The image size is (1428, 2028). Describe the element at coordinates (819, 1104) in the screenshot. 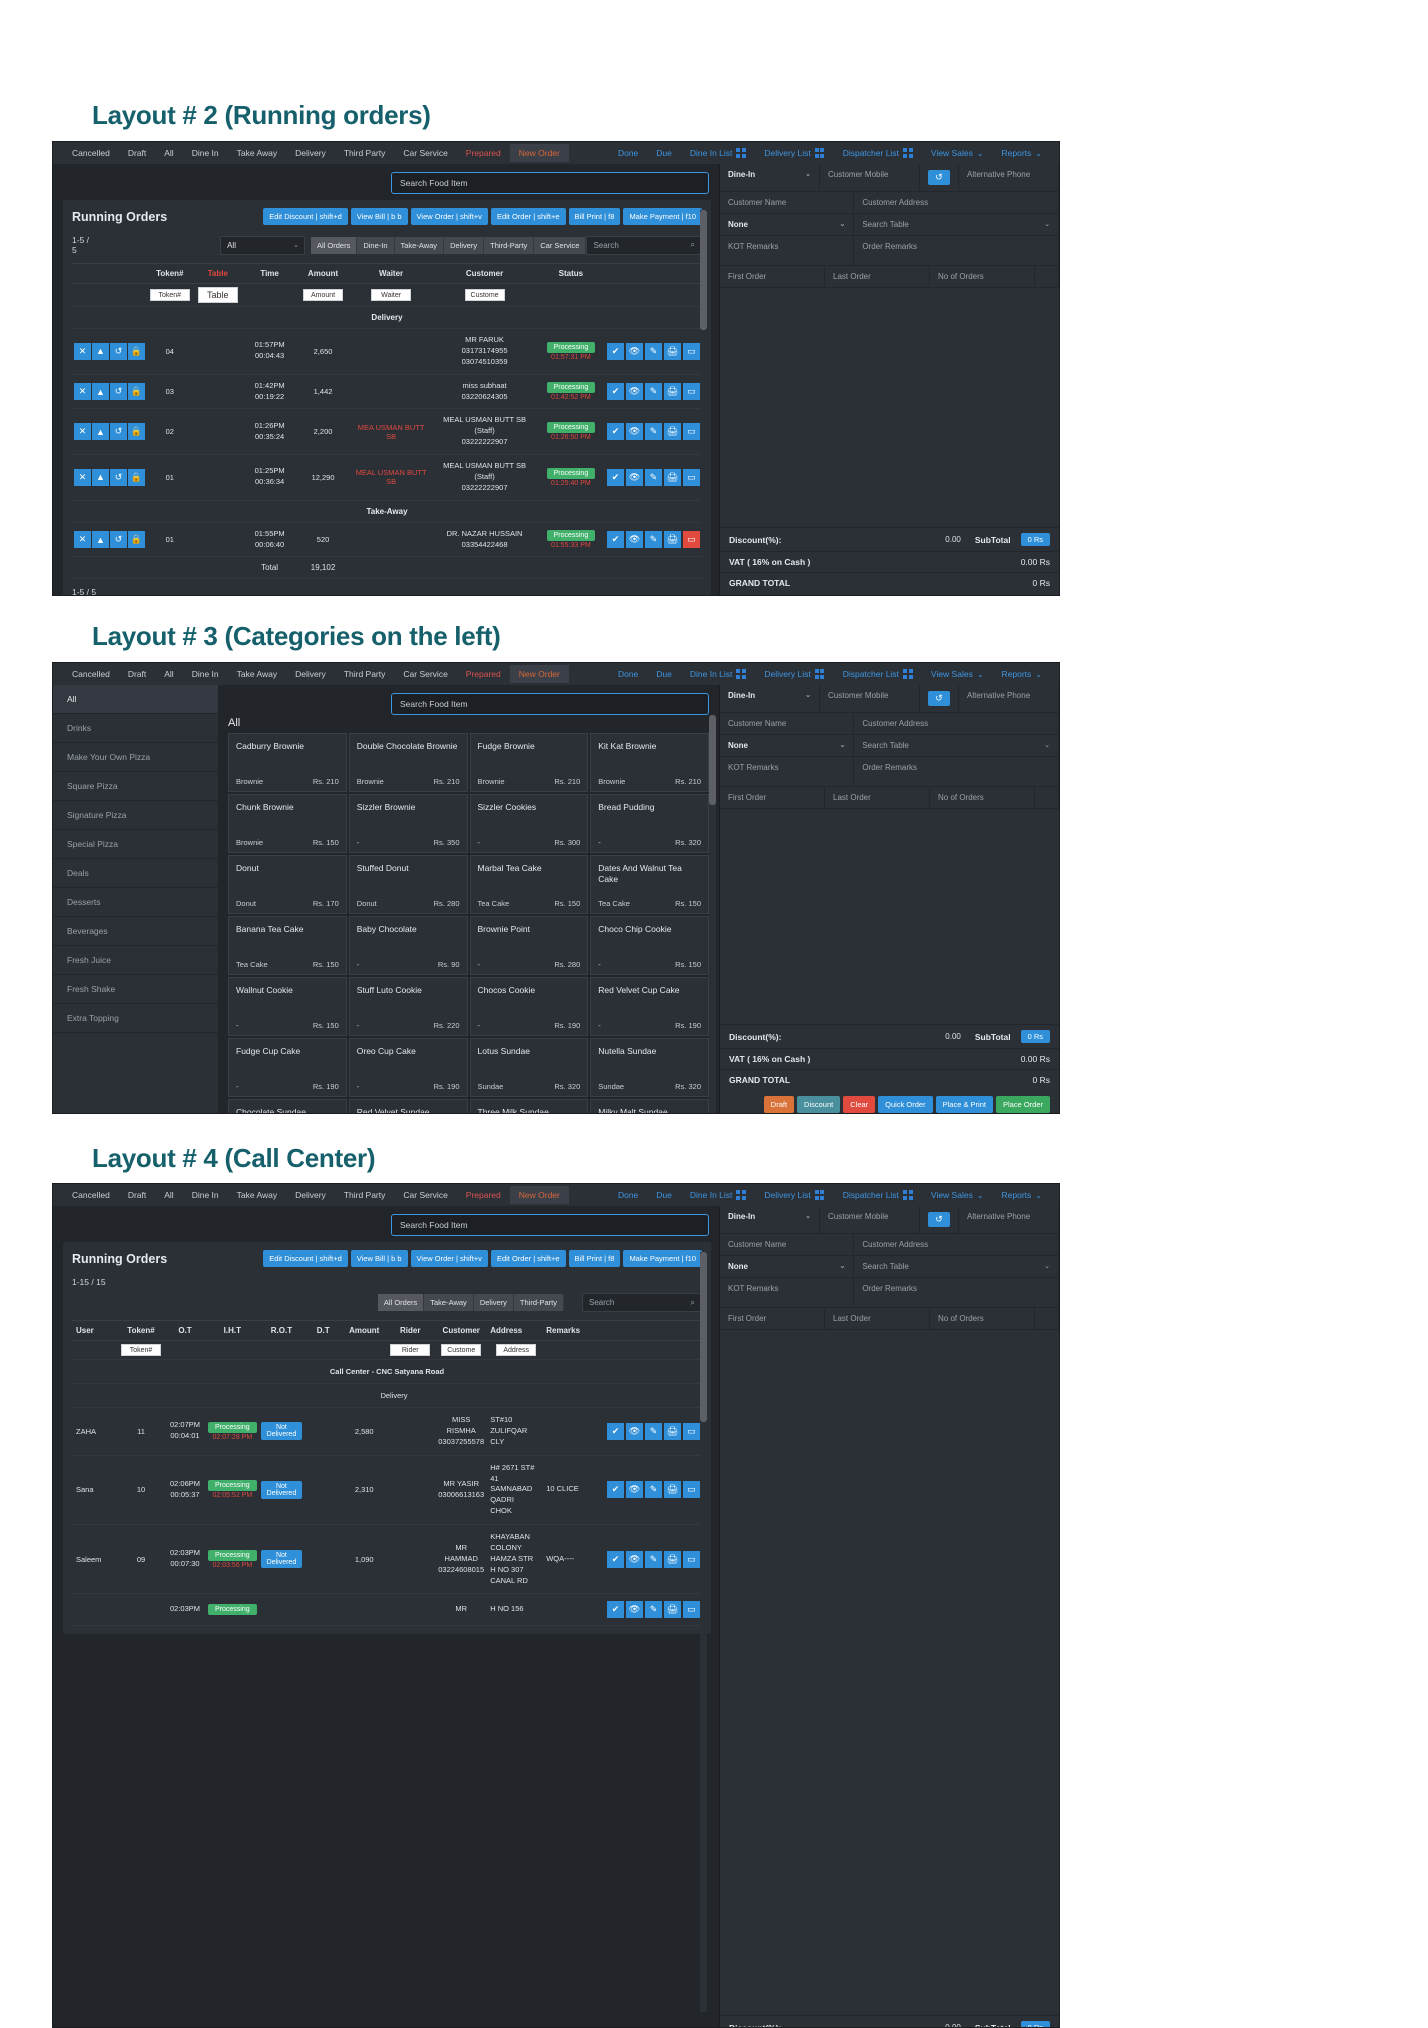

I see `discount-button: Discount` at that location.